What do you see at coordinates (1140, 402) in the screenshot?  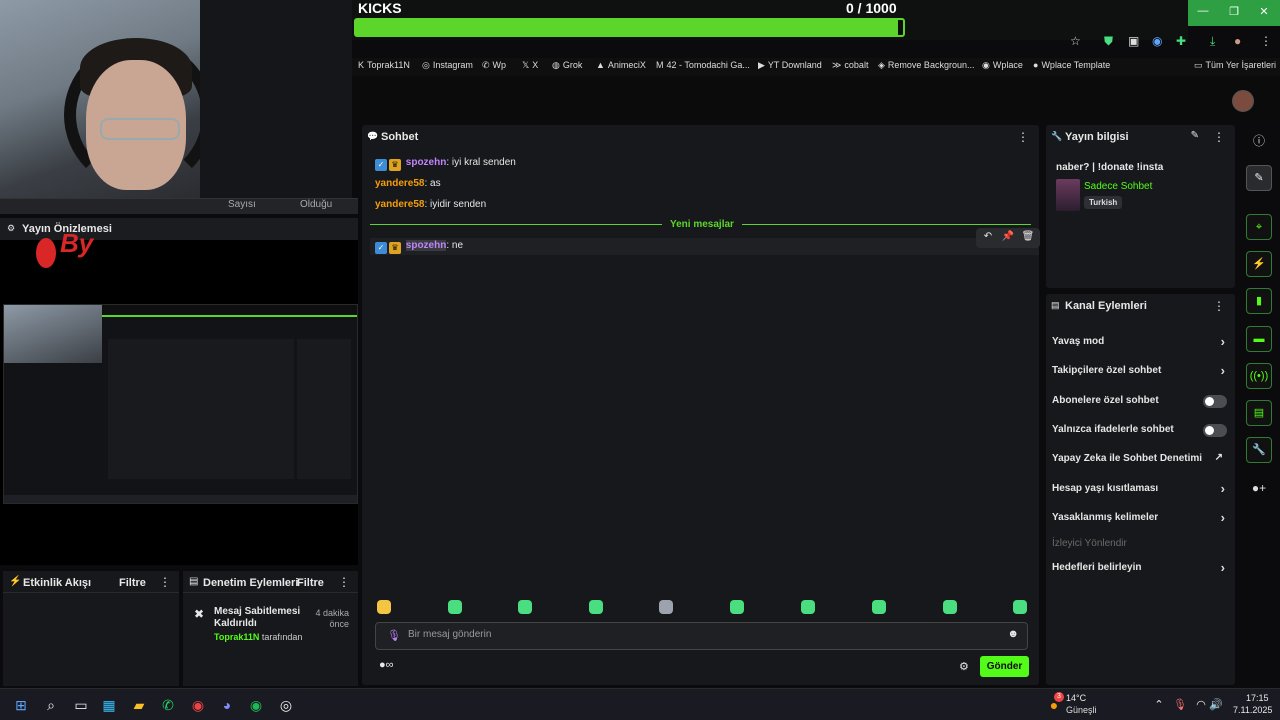 I see `channel-action-item: Abonelere özel sohbet` at bounding box center [1140, 402].